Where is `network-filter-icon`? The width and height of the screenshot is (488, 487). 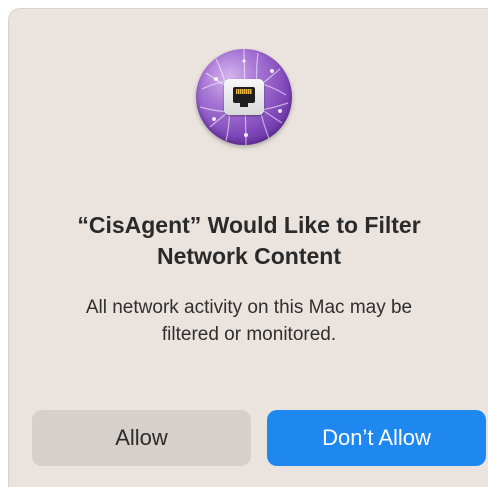
network-filter-icon is located at coordinates (244, 97).